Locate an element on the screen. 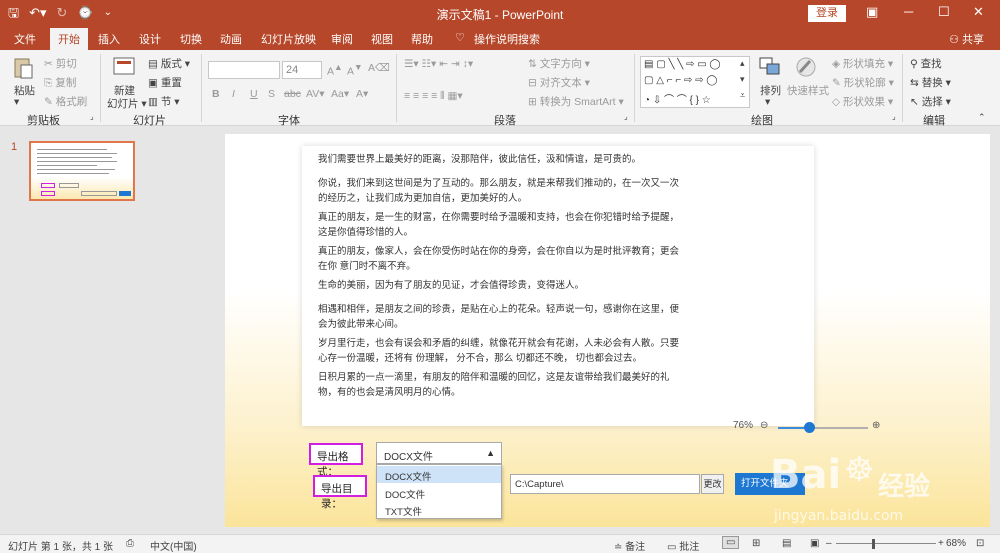 The image size is (1000, 553). font-name-box is located at coordinates (244, 70).